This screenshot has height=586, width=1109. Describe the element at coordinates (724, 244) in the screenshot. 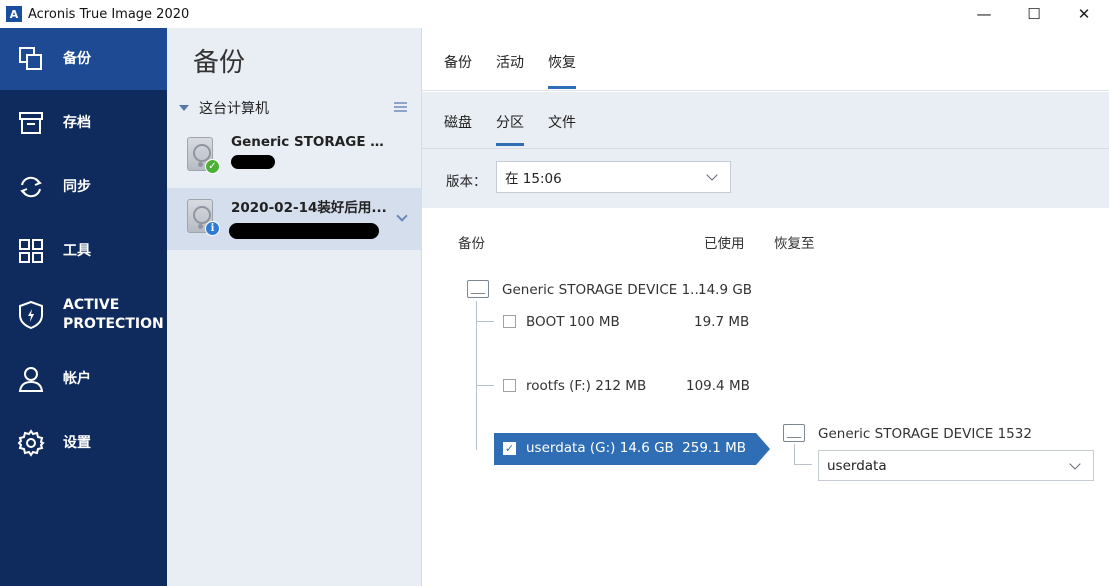

I see `column-header-used: 已使用` at that location.